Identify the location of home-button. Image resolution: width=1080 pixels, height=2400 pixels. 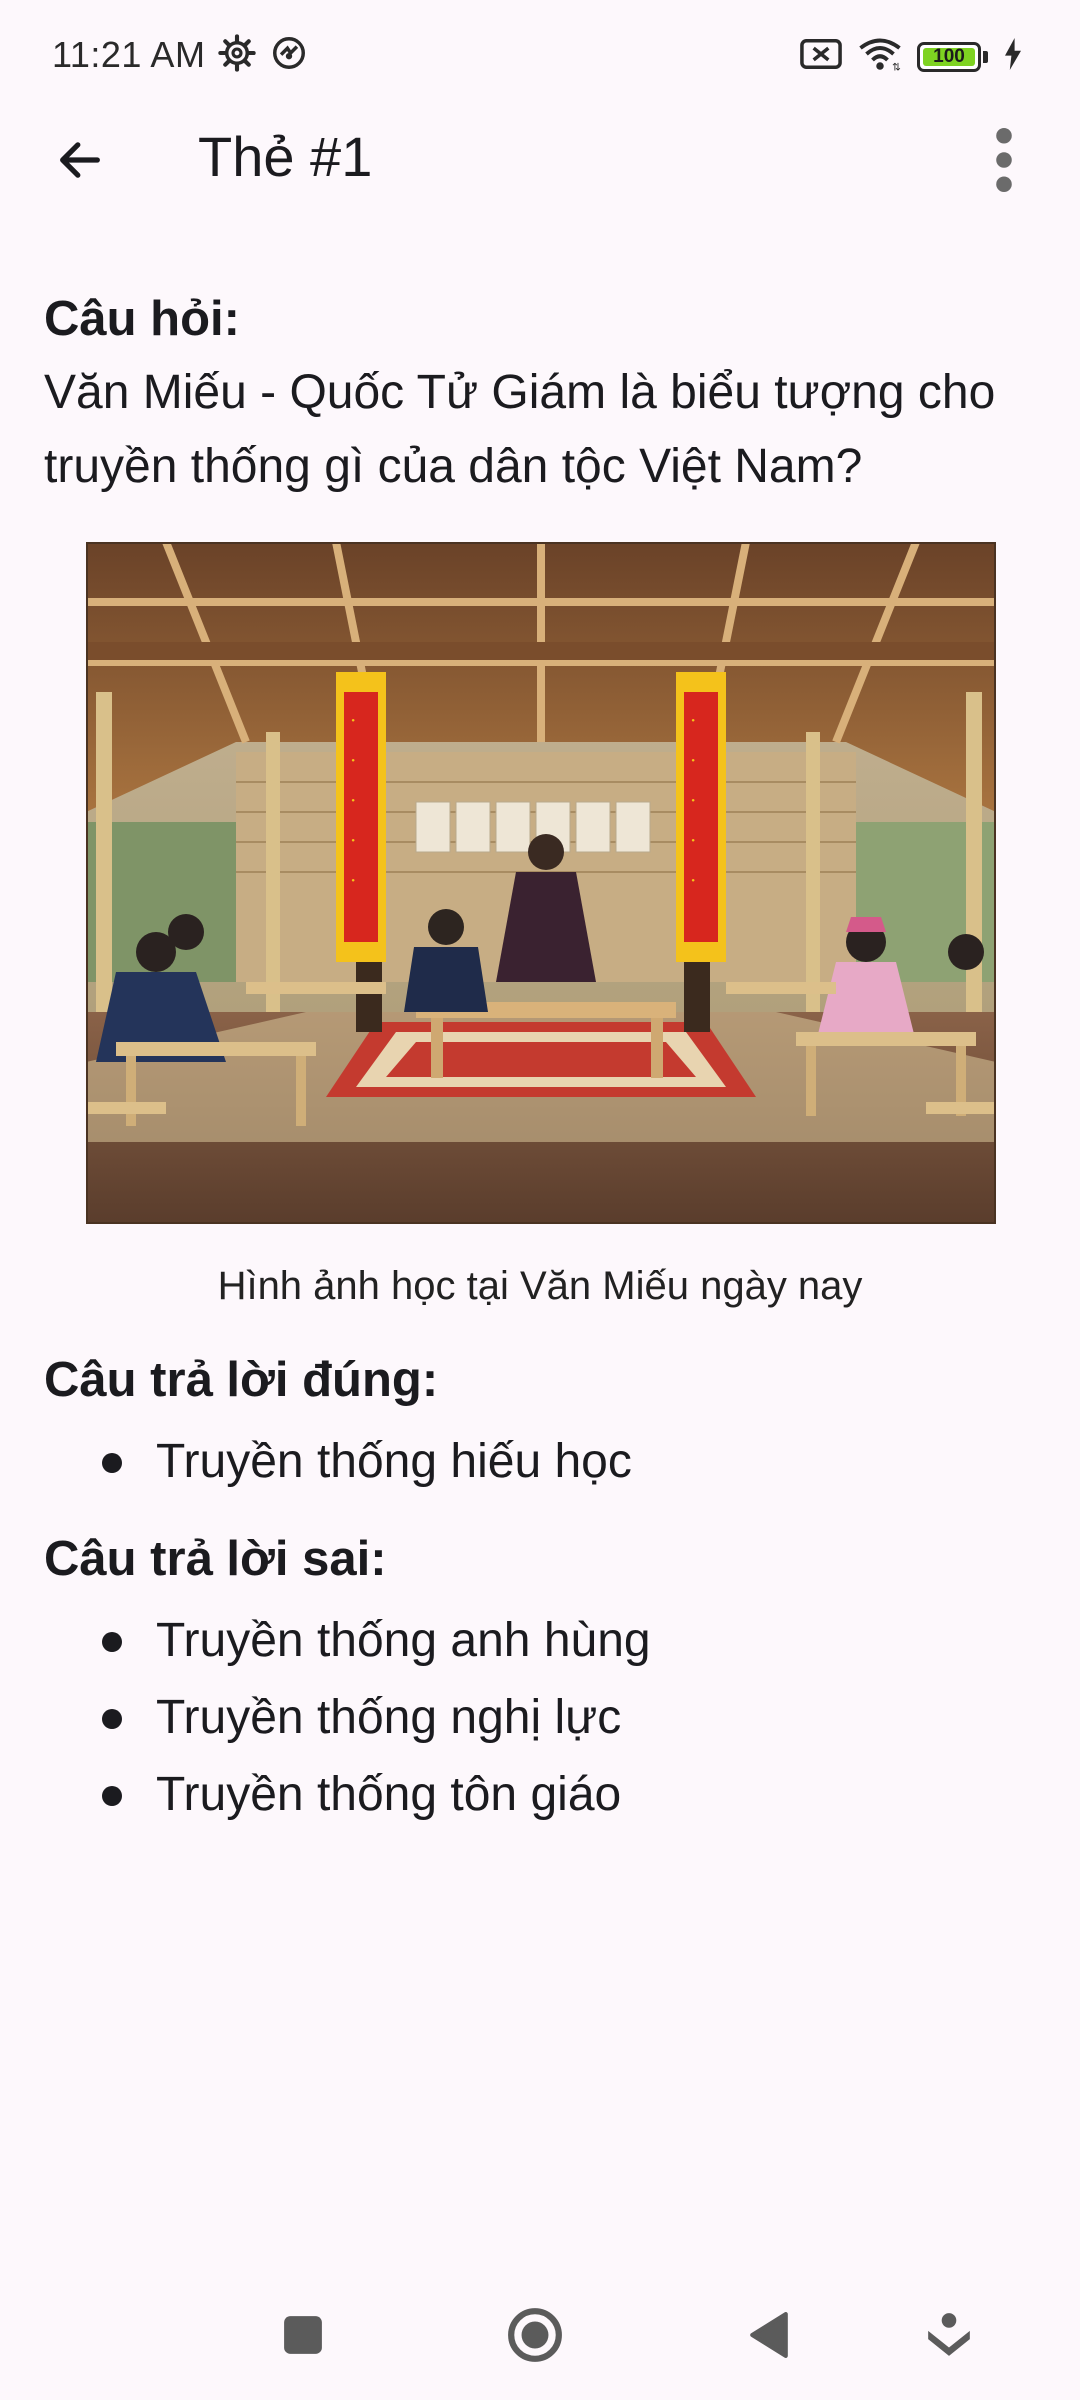
(535, 2335).